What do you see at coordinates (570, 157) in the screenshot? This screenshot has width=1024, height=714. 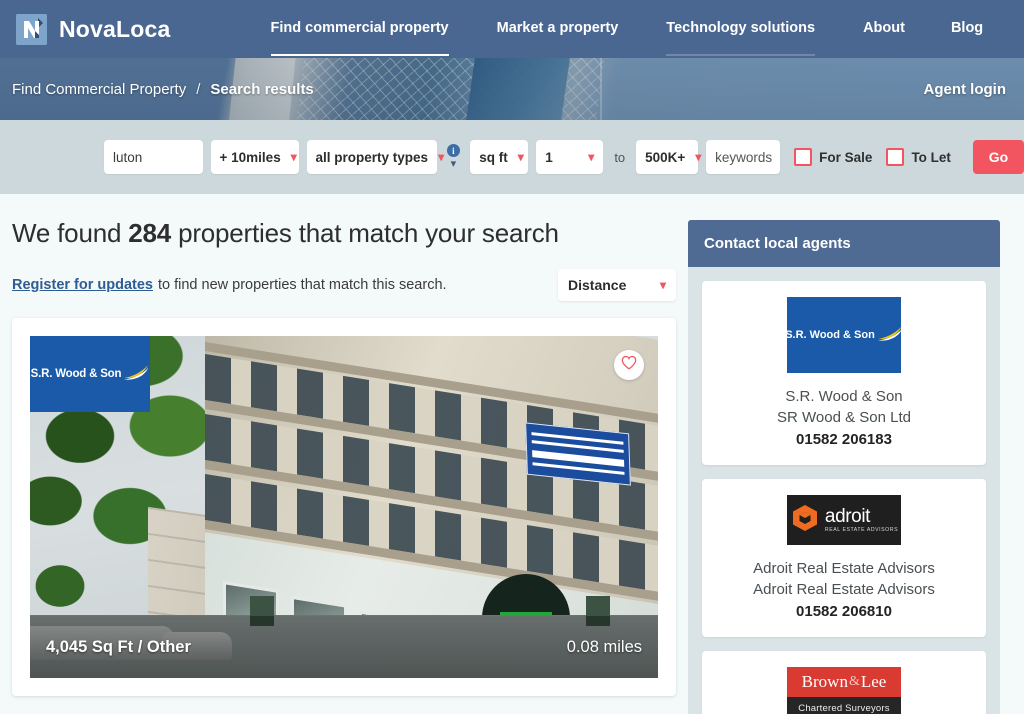 I see `size-min-dropdown: 1 ▾` at bounding box center [570, 157].